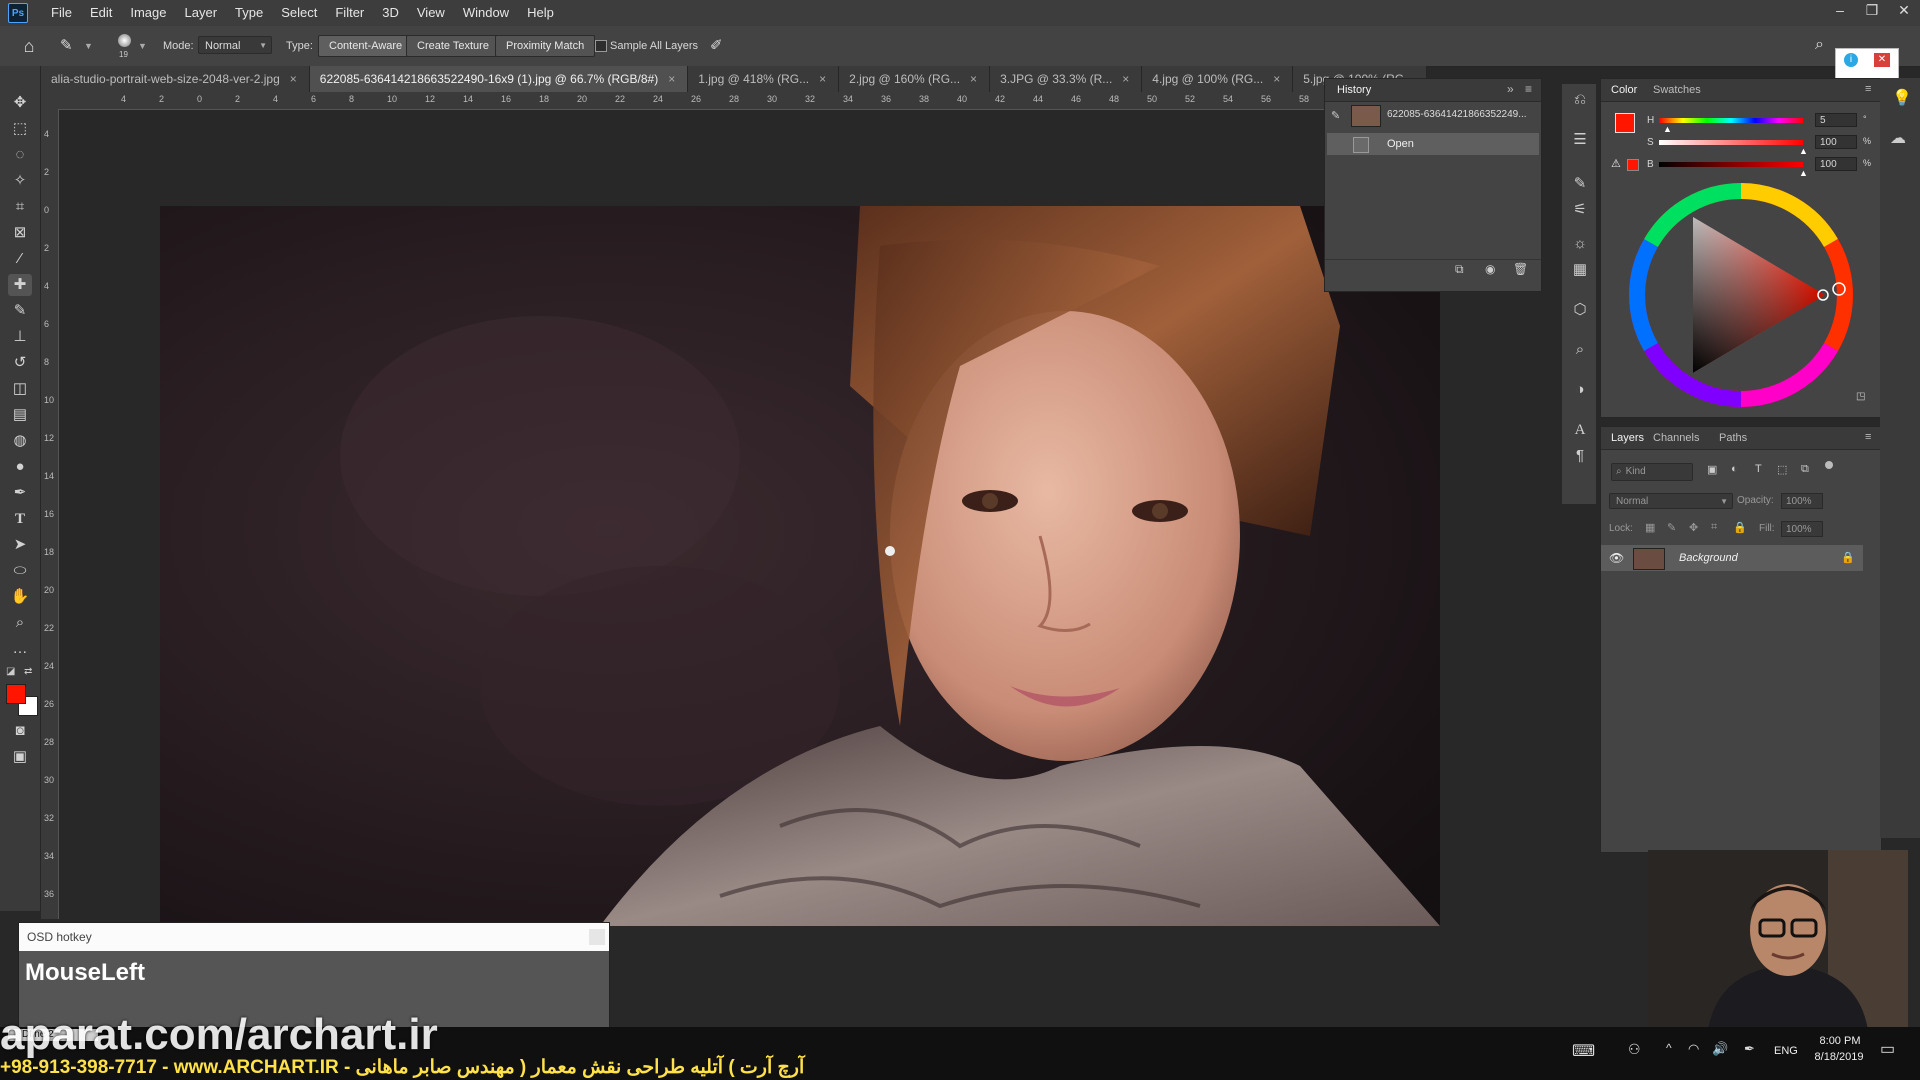  What do you see at coordinates (20, 467) in the screenshot?
I see `dodge-tool-icon: ●` at bounding box center [20, 467].